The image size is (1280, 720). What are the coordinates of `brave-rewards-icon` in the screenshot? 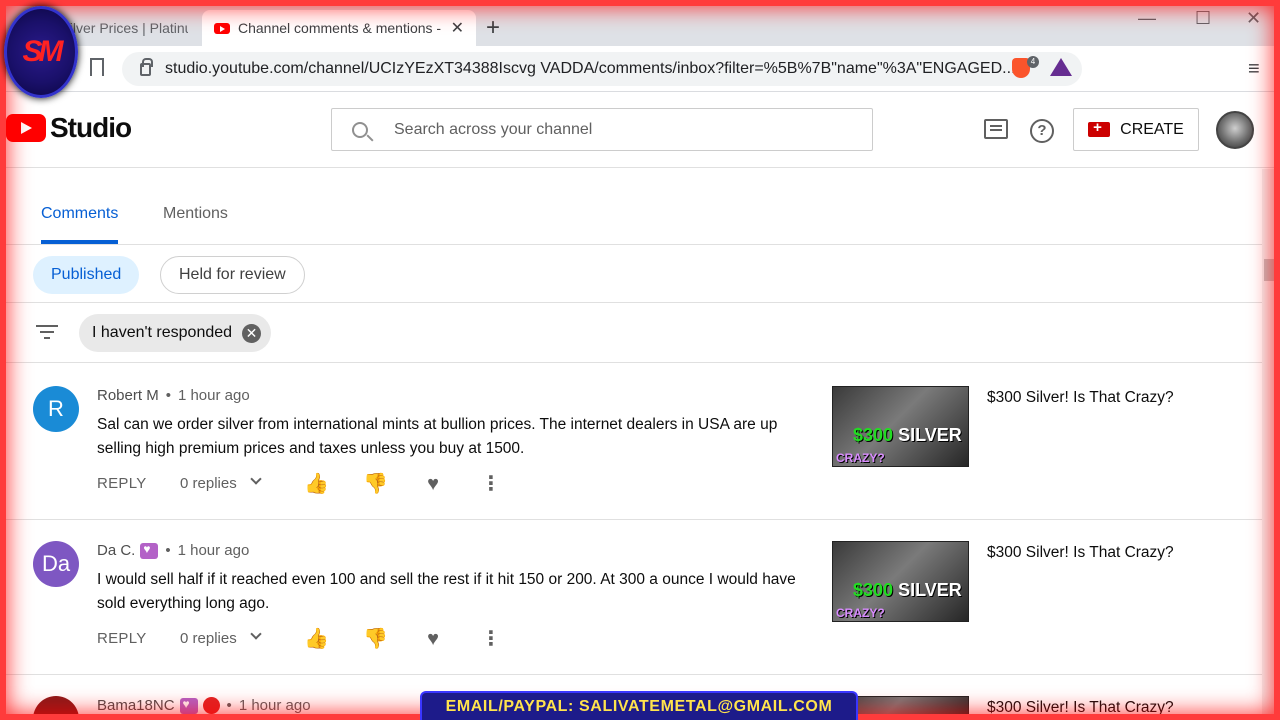 It's located at (1061, 67).